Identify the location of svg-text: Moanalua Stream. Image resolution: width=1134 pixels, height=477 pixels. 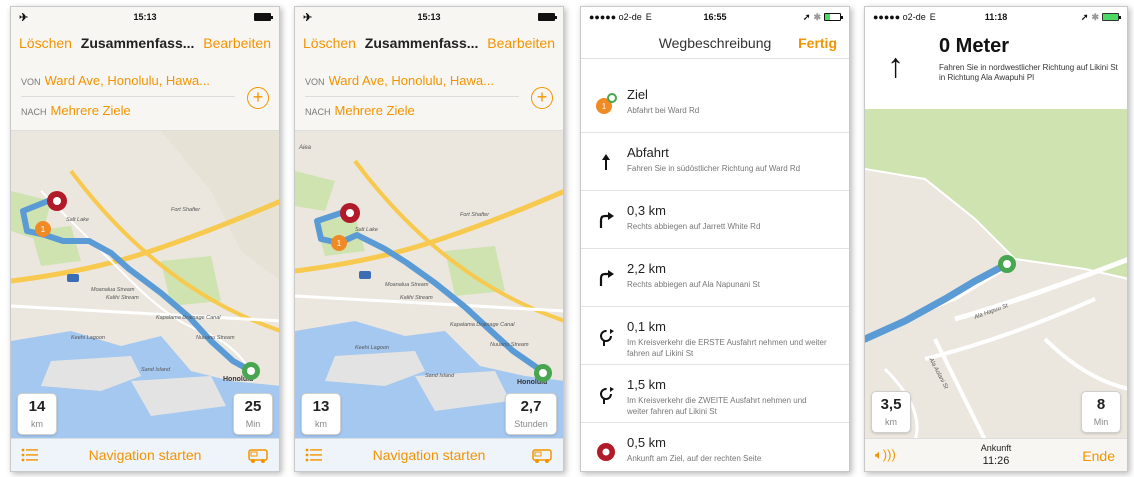
(113, 290).